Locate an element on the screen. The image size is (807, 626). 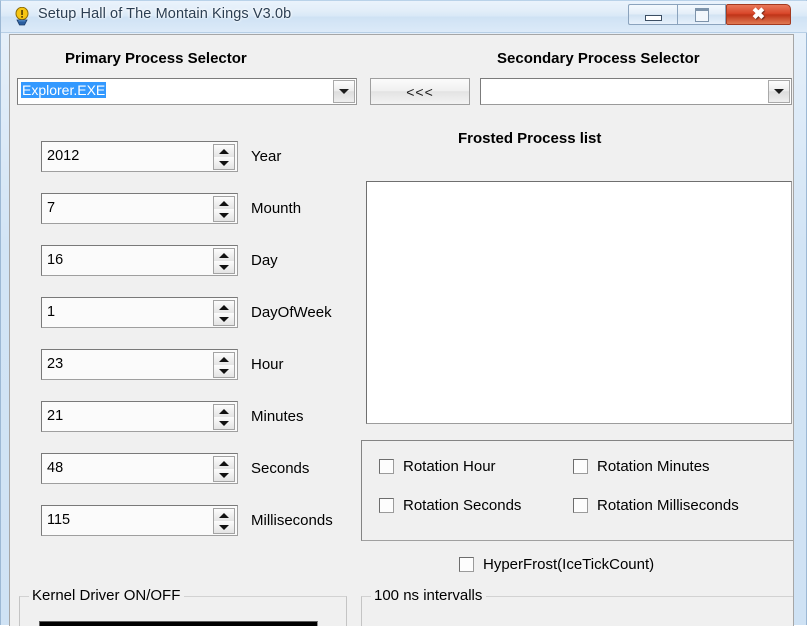
dayofweek-step-up is located at coordinates (224, 307).